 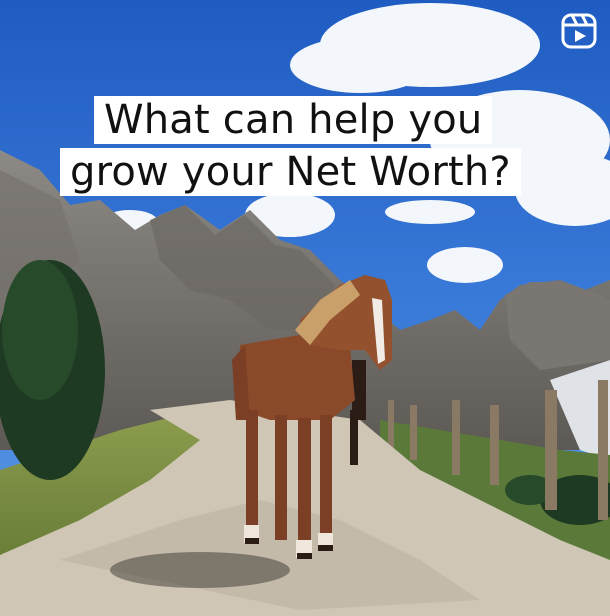 What do you see at coordinates (290, 172) in the screenshot?
I see `caption-line-2: grow your Net Worth?` at bounding box center [290, 172].